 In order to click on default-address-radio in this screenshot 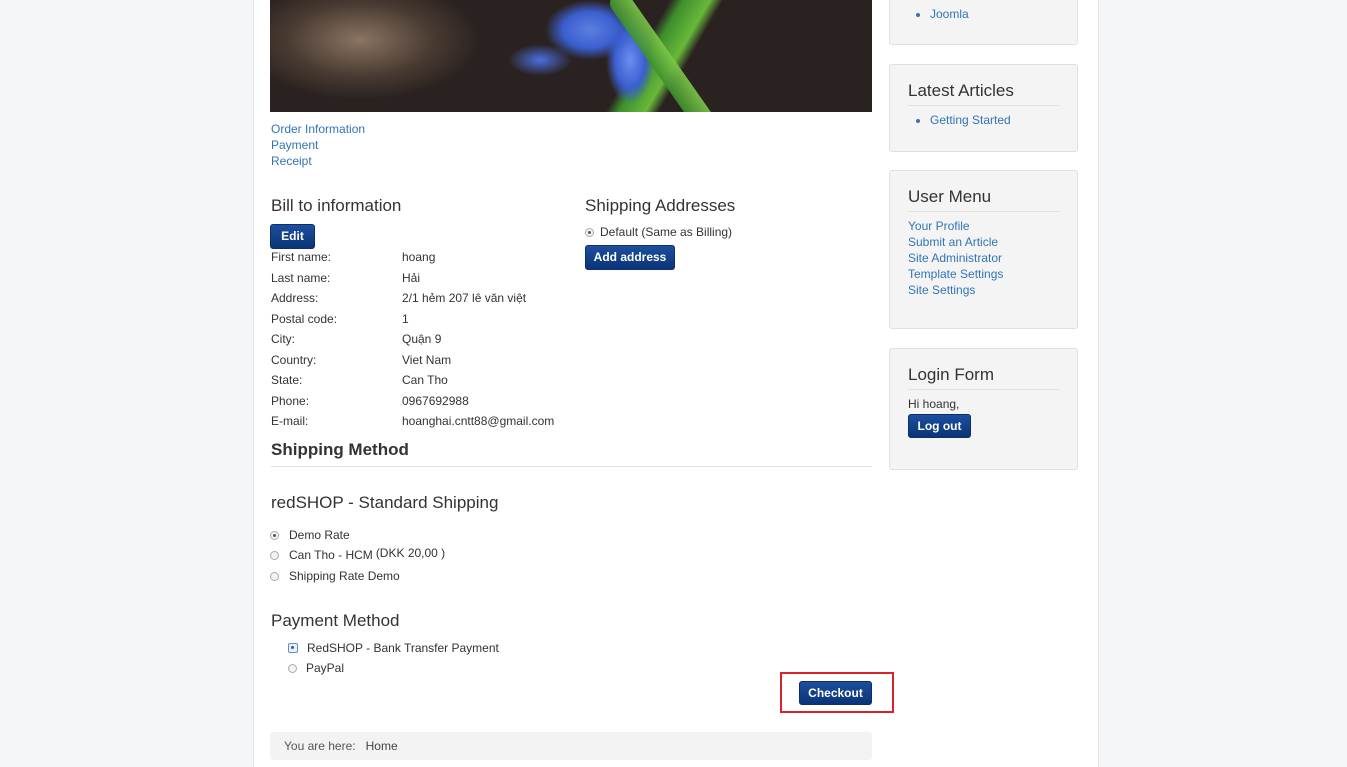, I will do `click(589, 233)`.